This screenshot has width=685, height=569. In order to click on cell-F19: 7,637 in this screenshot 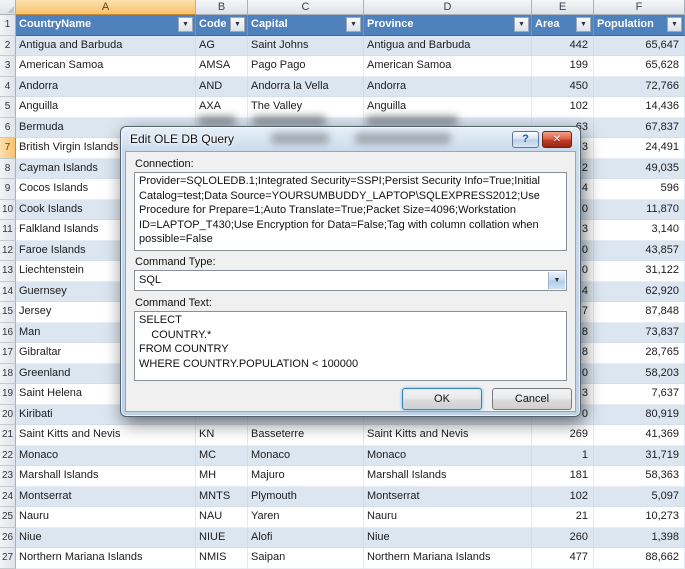, I will do `click(639, 394)`.